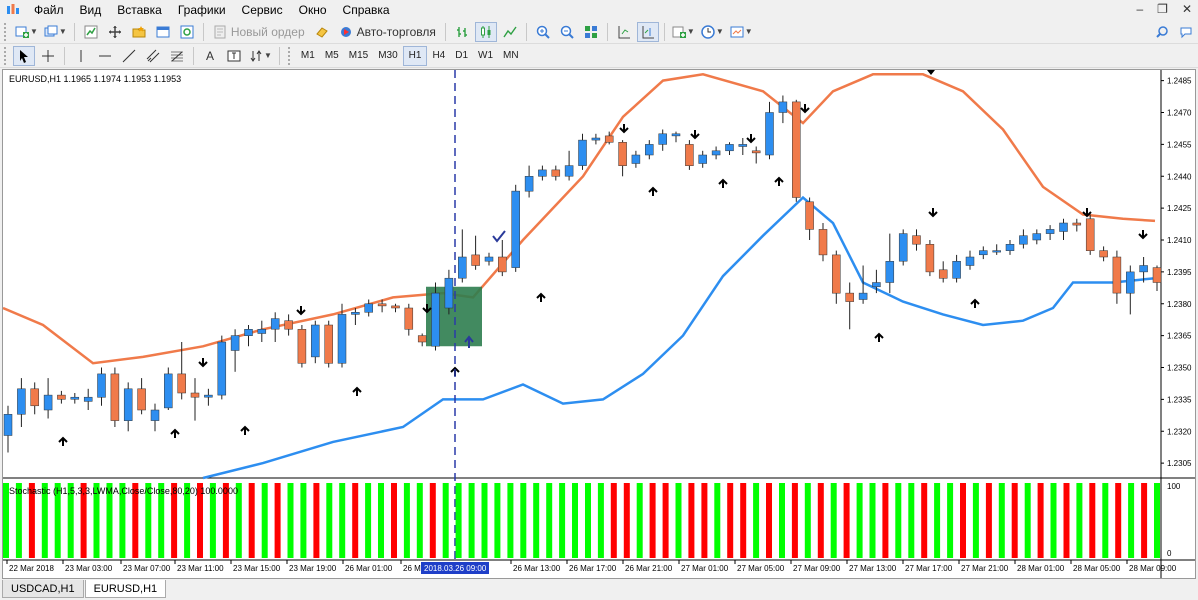  I want to click on crosshair-tool-button, so click(48, 56).